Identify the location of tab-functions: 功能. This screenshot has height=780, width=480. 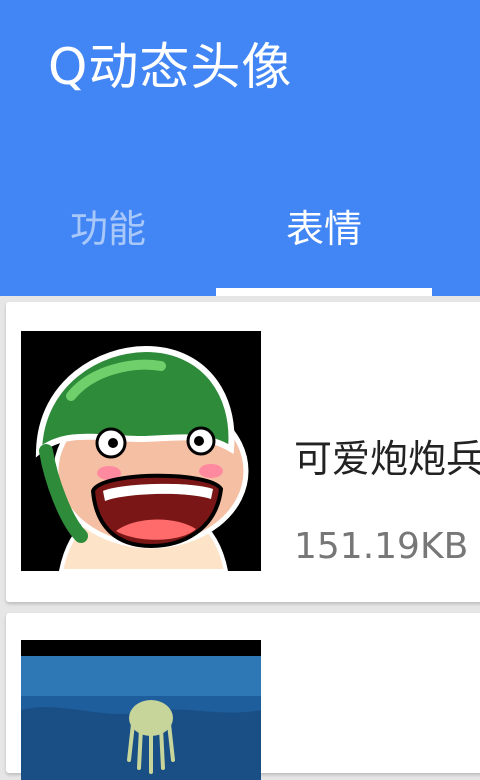
(108, 225).